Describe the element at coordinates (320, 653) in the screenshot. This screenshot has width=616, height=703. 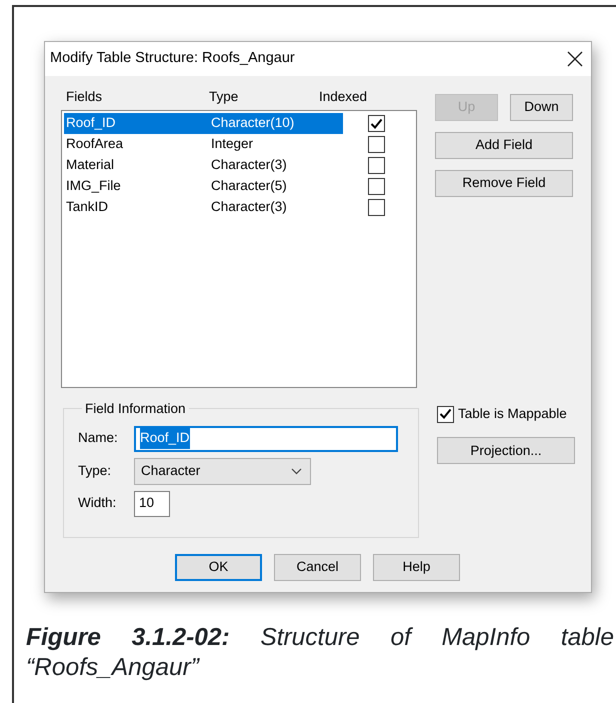
I see `figure-caption: Figure 3.1.2-02: Structure of MapInfo table “Roofs_Angaur”` at that location.